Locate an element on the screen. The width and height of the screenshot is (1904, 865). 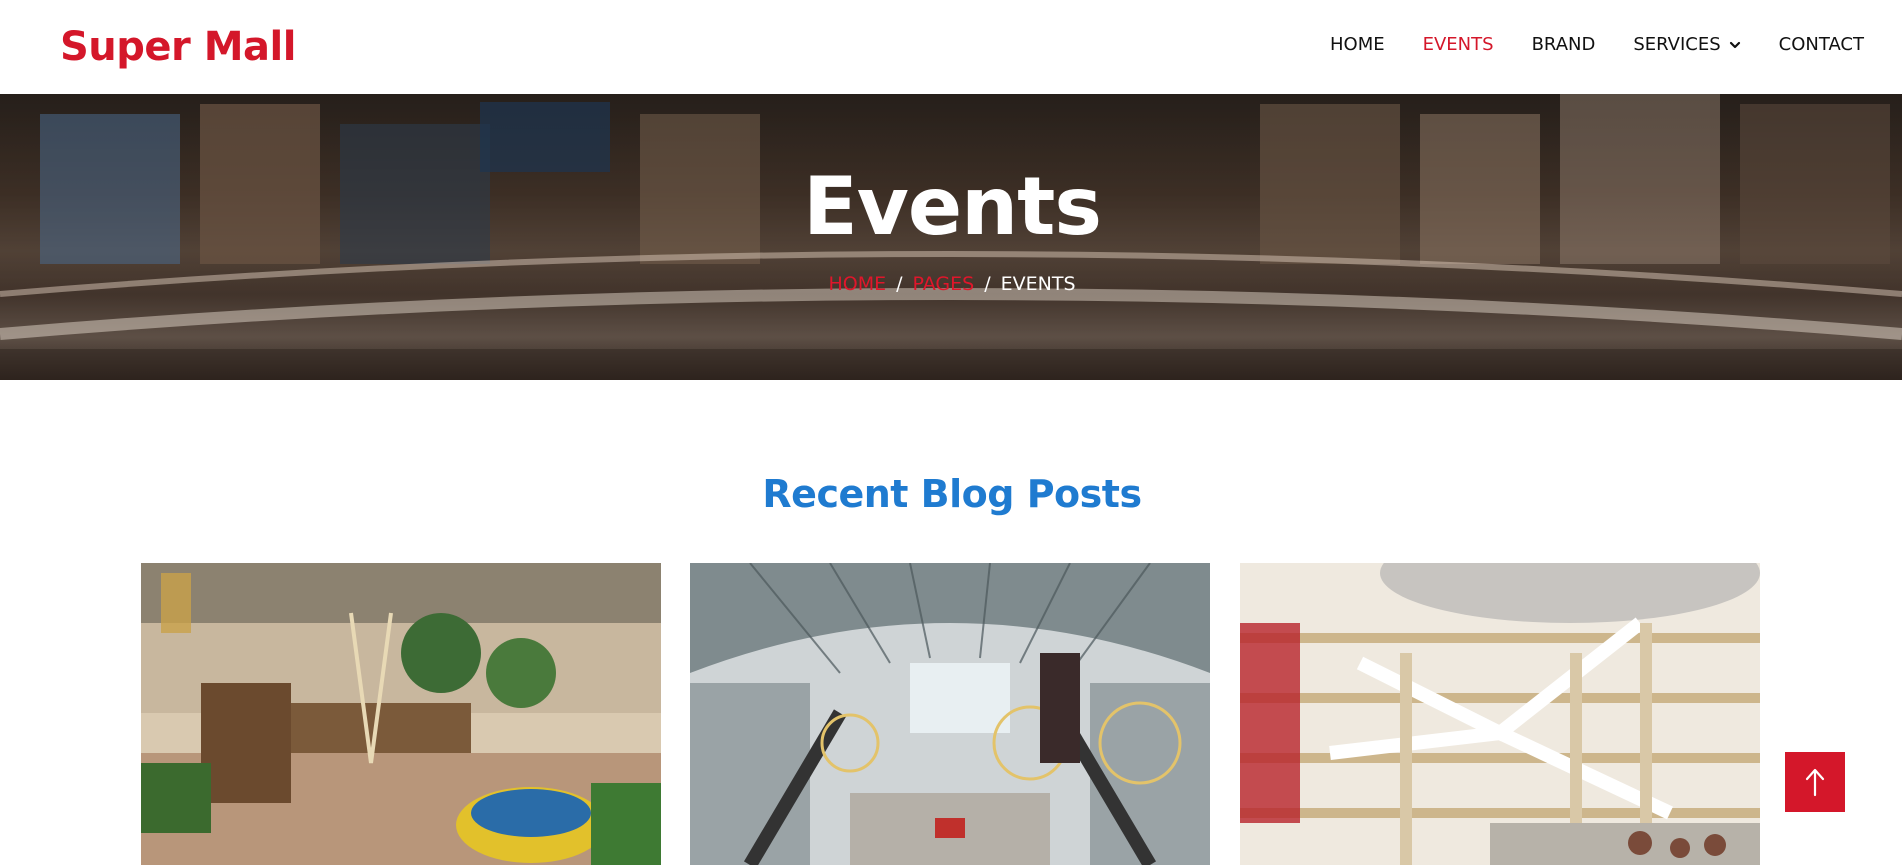
main-nav: HOME EVENTS BRAND SERVICES CONTACT is located at coordinates (1578, 44).